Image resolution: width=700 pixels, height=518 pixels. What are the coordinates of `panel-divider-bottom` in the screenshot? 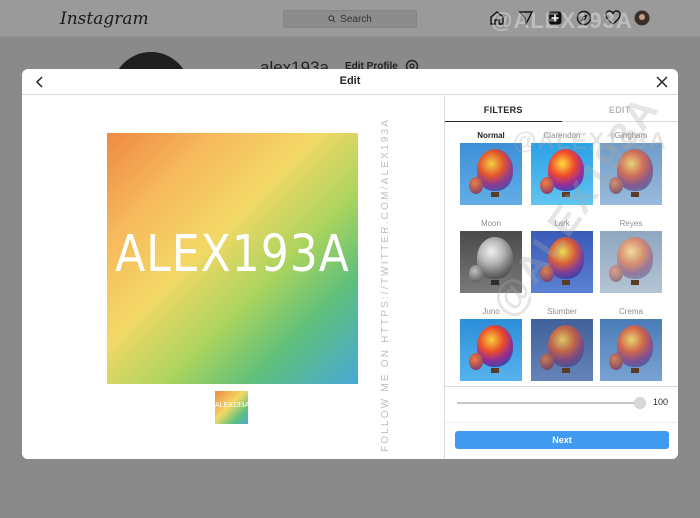 It's located at (561, 422).